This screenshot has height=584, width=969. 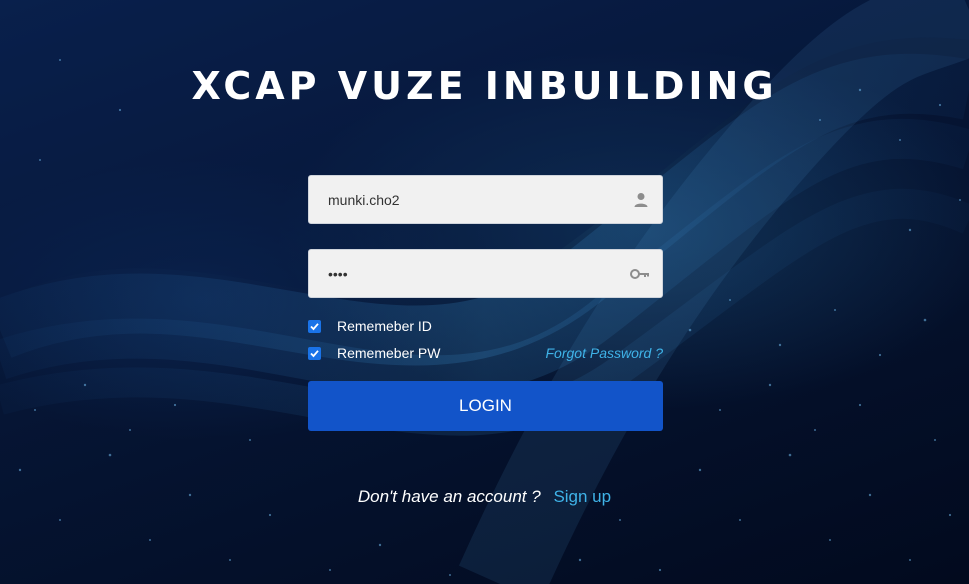 What do you see at coordinates (605, 353) in the screenshot?
I see `forgot-password-link: Forgot Password ?` at bounding box center [605, 353].